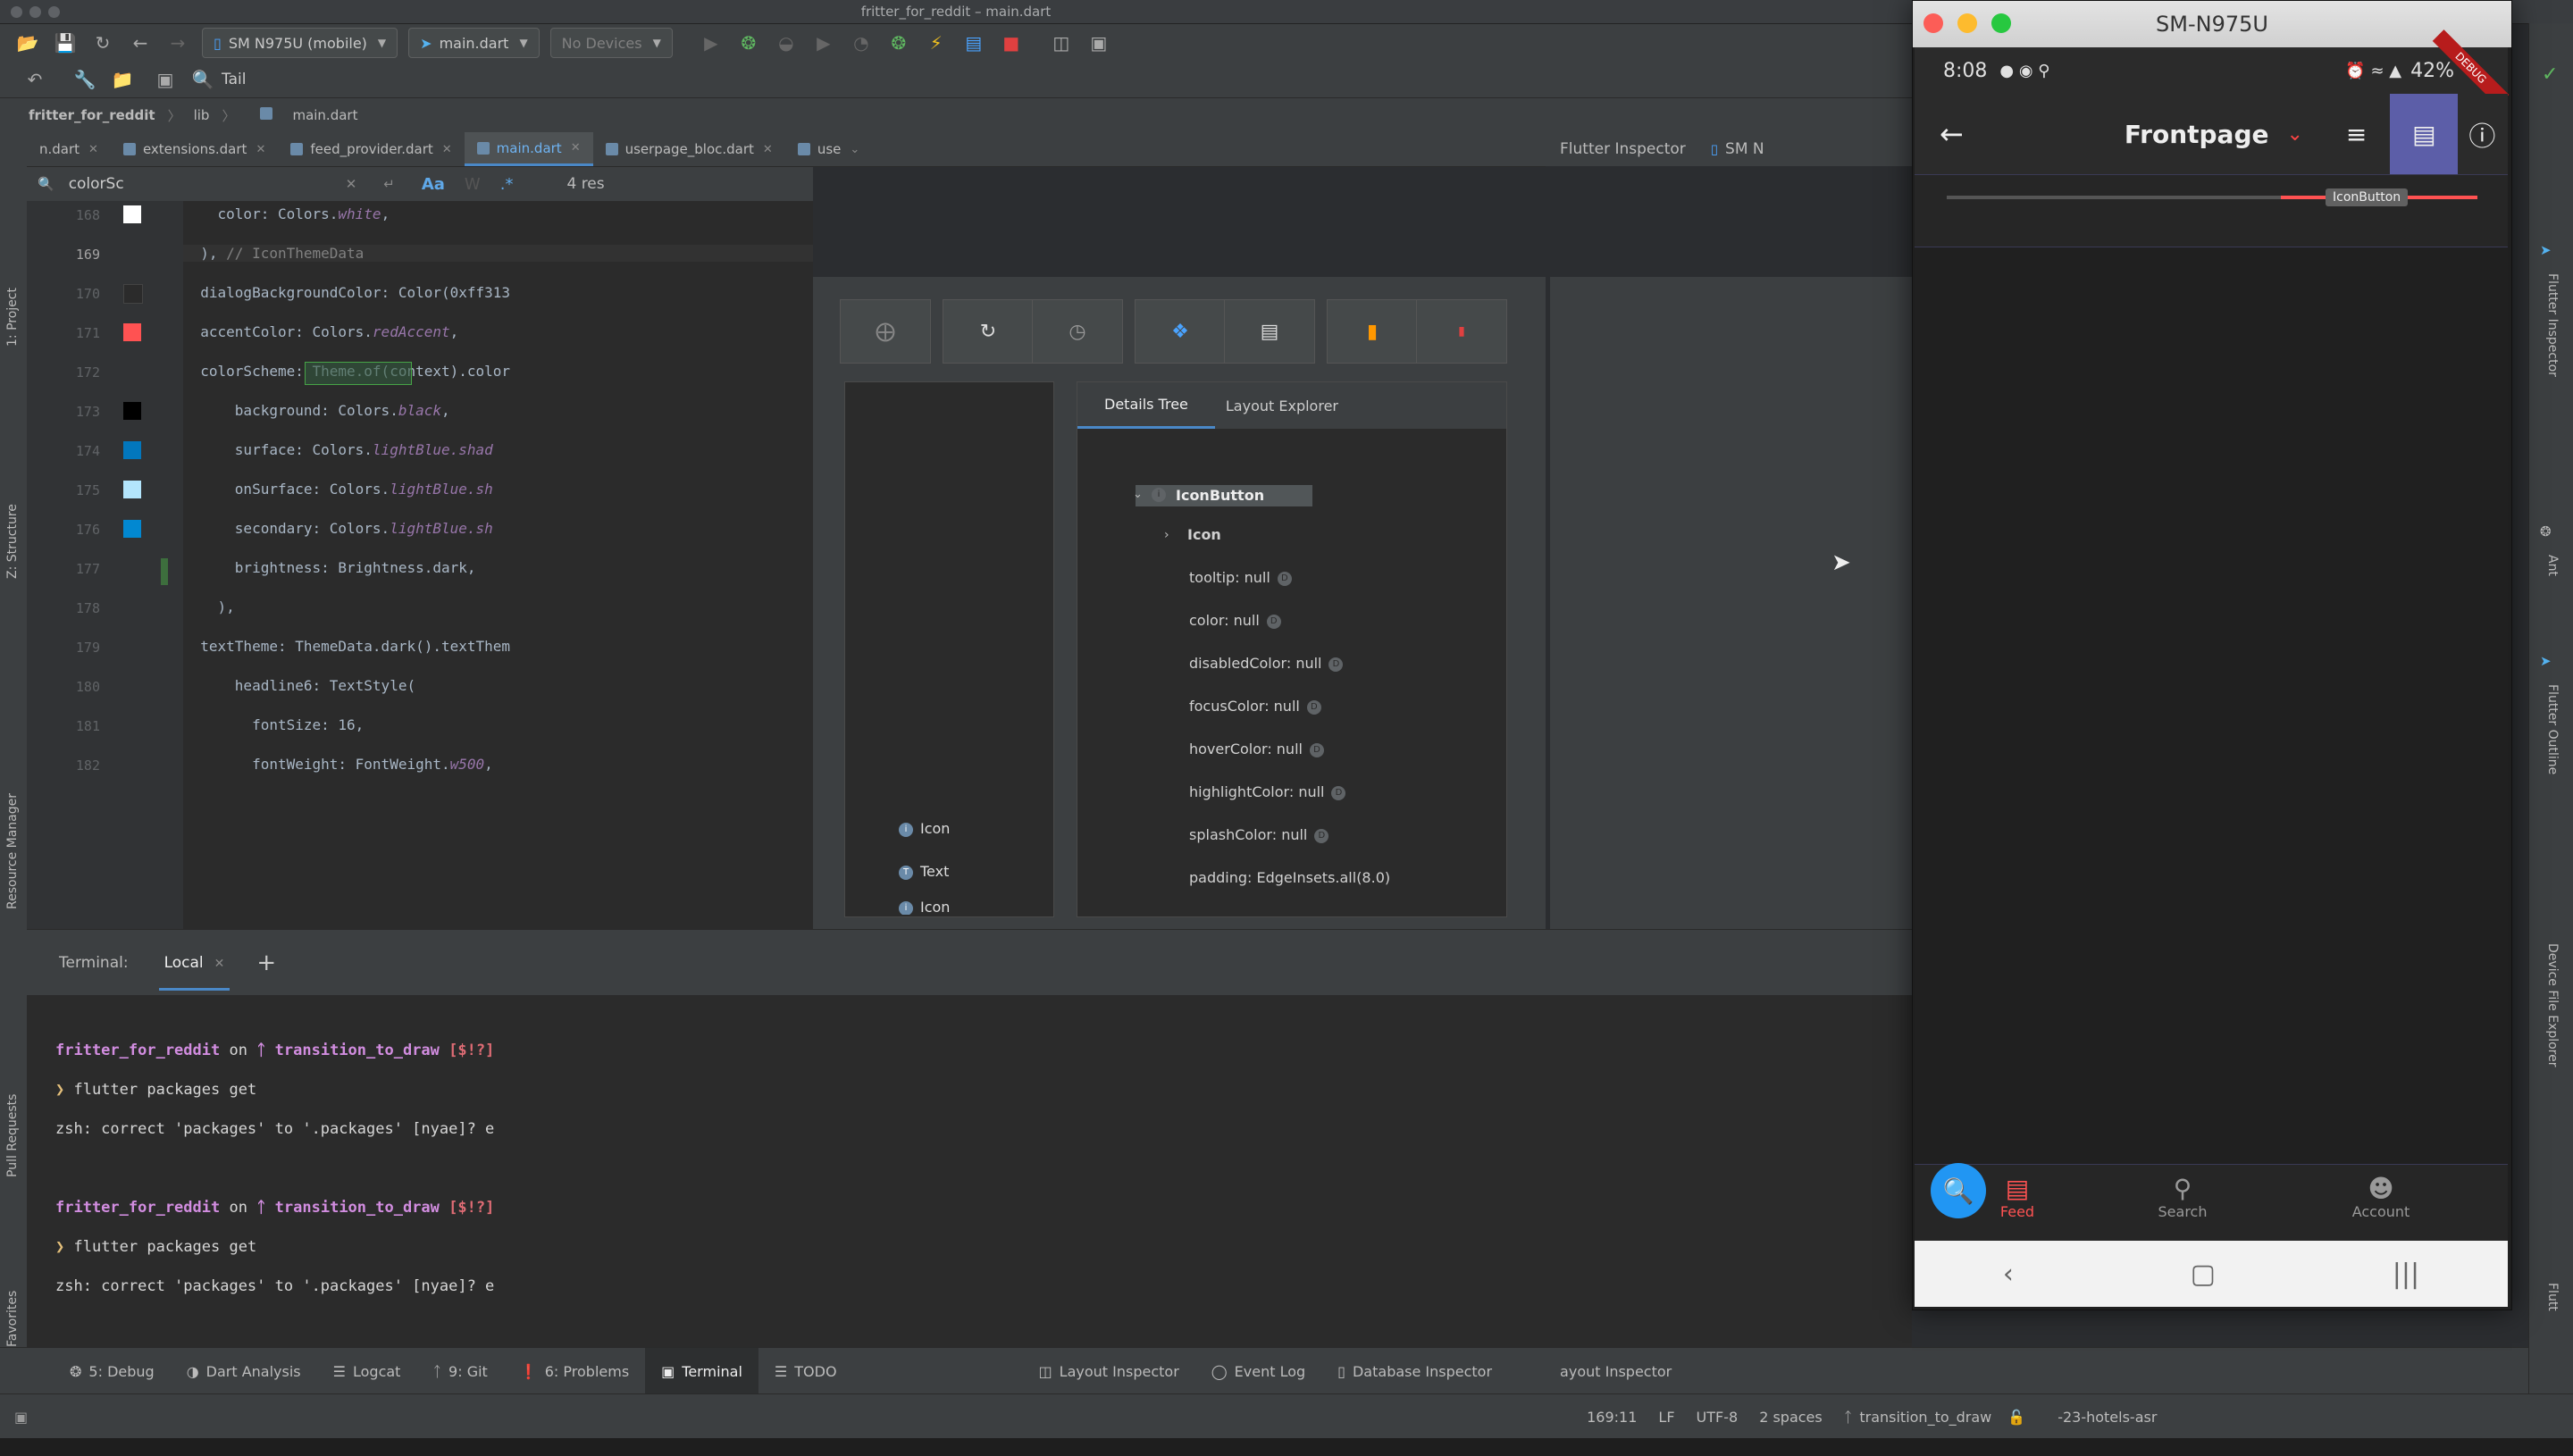 The height and width of the screenshot is (1456, 2573). Describe the element at coordinates (12, 541) in the screenshot. I see `structure-tool-tab: Z: Structure` at that location.